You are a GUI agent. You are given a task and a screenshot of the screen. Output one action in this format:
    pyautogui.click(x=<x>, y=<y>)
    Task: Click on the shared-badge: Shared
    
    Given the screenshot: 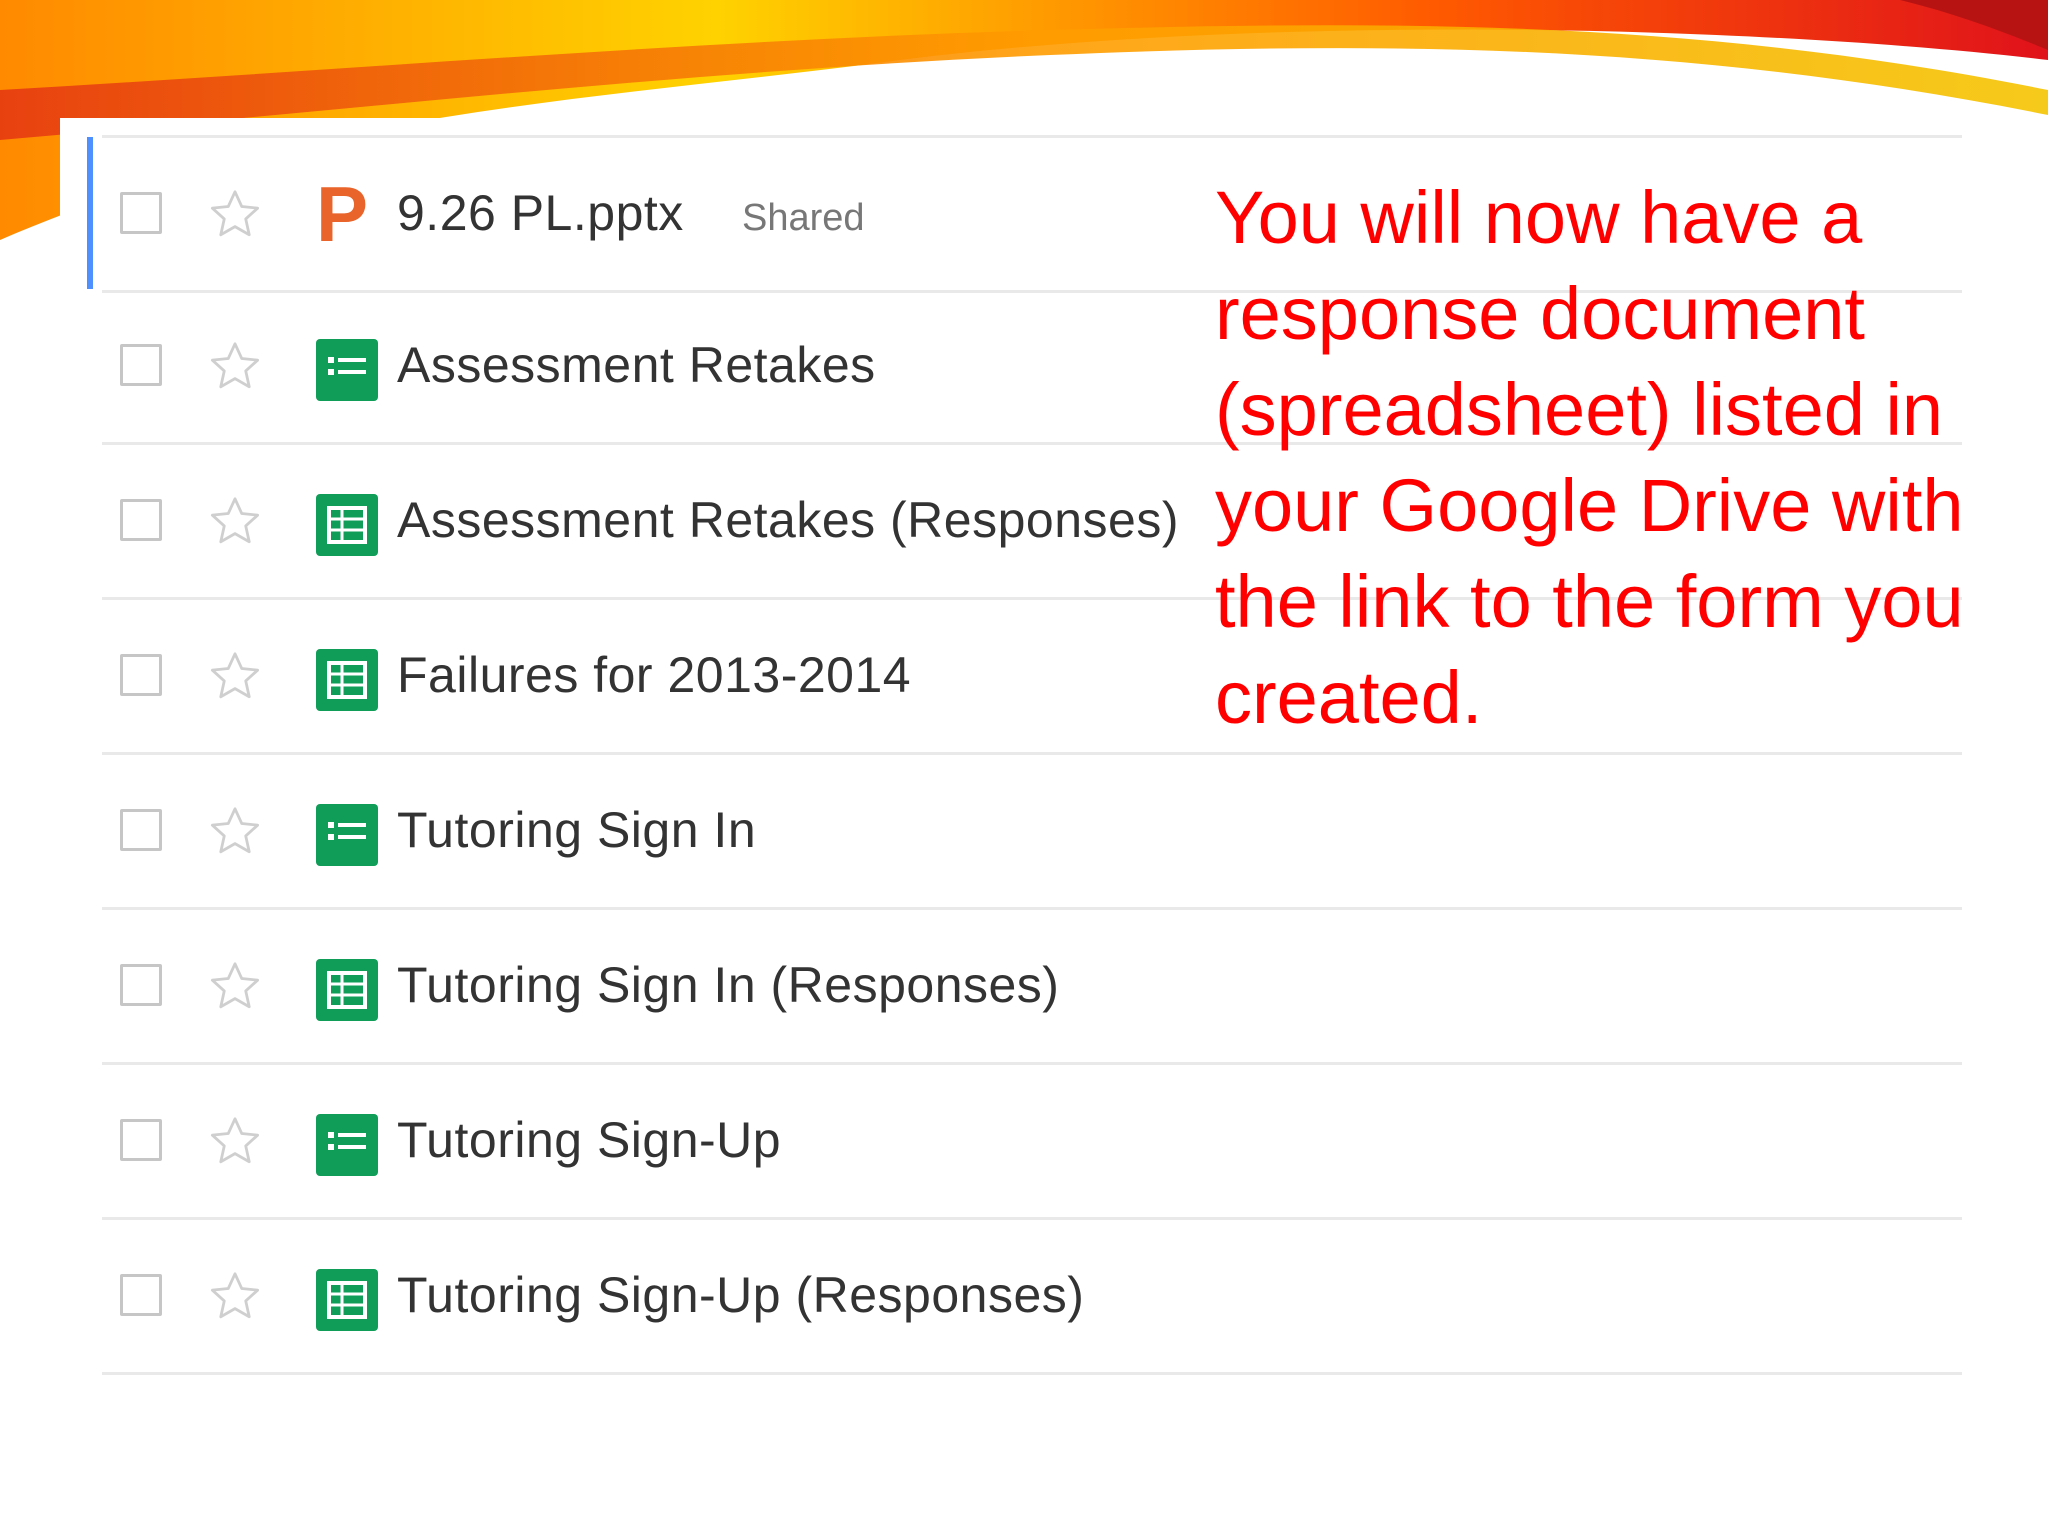 What is the action you would take?
    pyautogui.click(x=803, y=218)
    